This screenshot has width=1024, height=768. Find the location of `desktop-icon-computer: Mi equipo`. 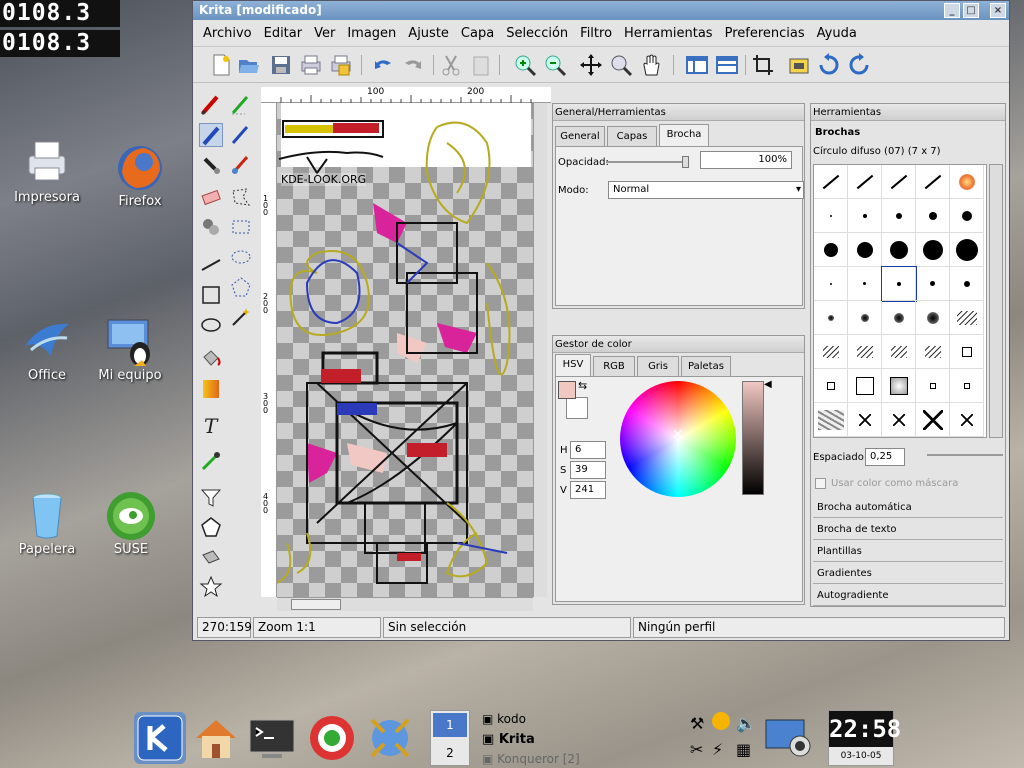

desktop-icon-computer: Mi equipo is located at coordinates (130, 349).